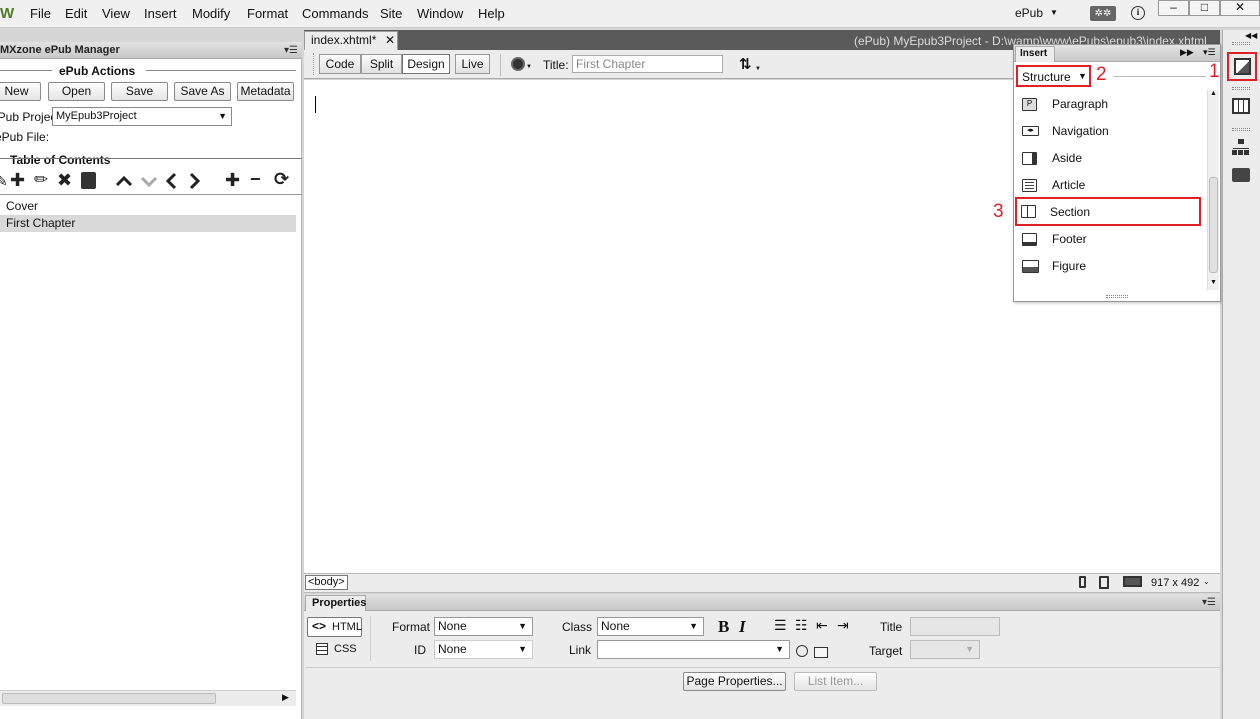 The height and width of the screenshot is (719, 1260). I want to click on live-view-button: Live, so click(472, 64).